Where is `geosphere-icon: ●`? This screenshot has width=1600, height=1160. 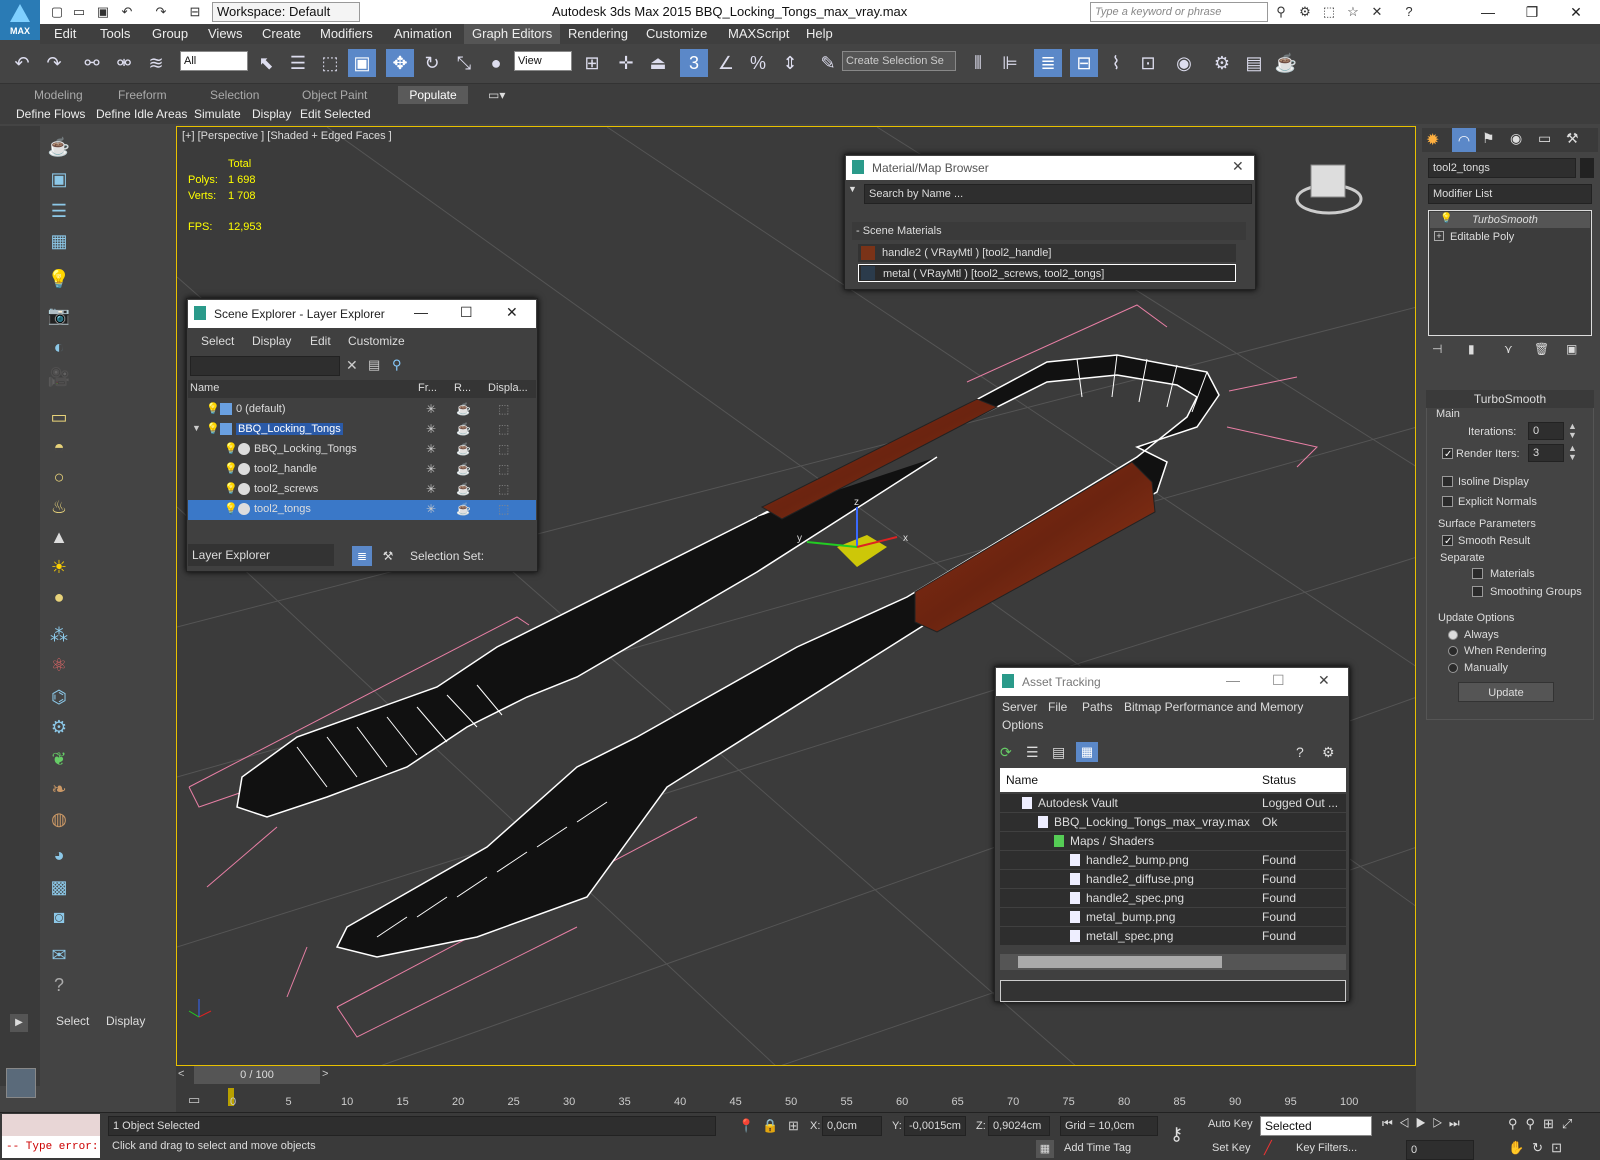
geosphere-icon: ● is located at coordinates (59, 597).